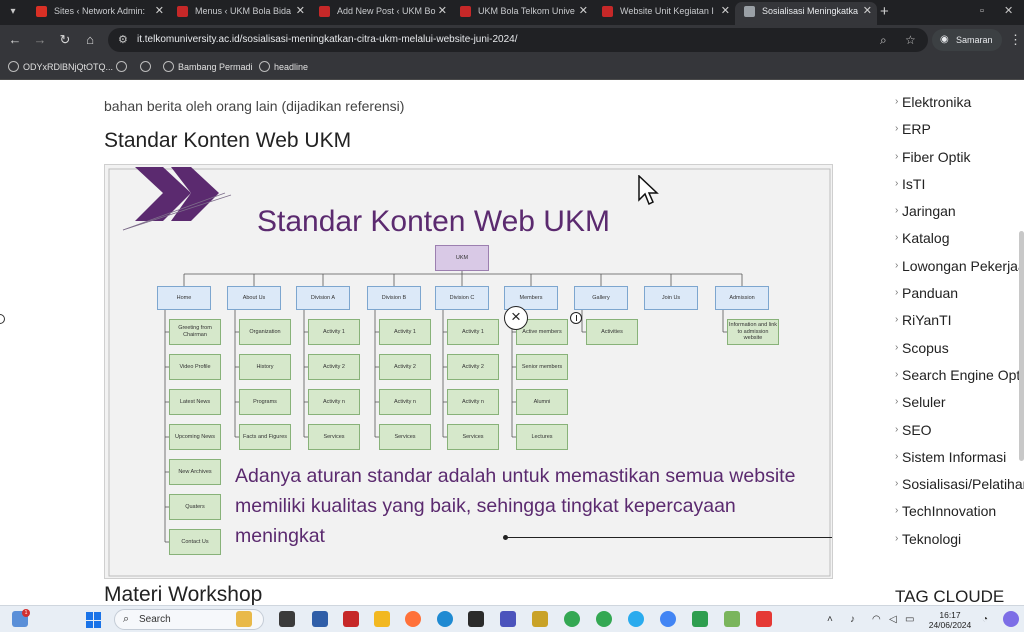 This screenshot has height=632, width=1024. What do you see at coordinates (1008, 11) in the screenshot?
I see `close-window-icon: ✕` at bounding box center [1008, 11].